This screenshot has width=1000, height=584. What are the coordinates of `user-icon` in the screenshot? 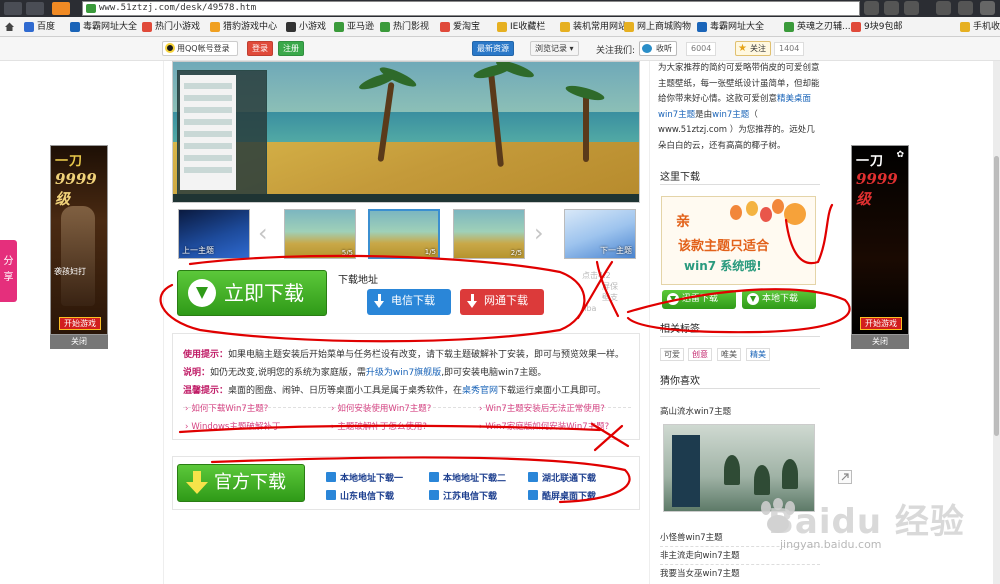 It's located at (943, 8).